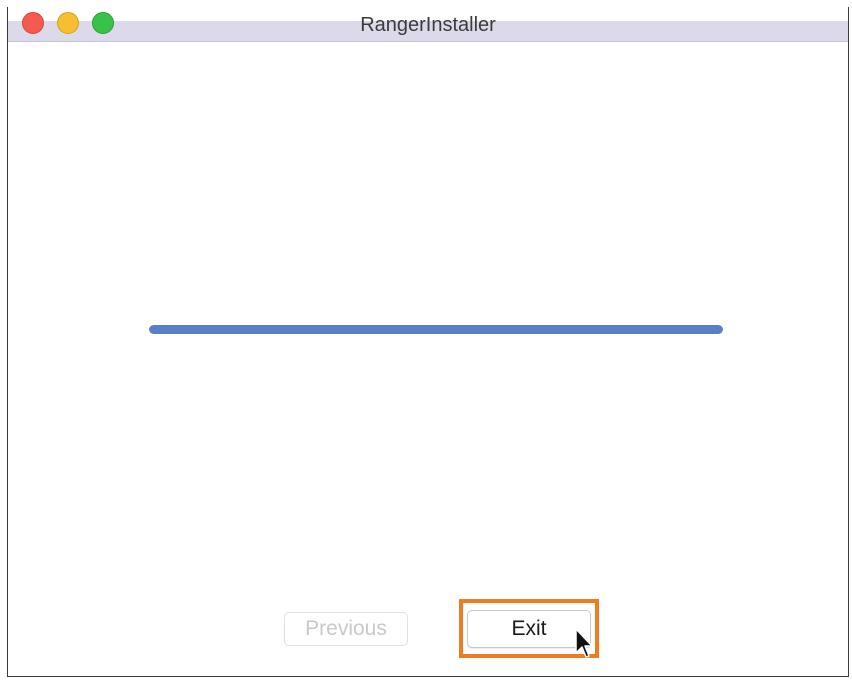 This screenshot has height=681, width=852. What do you see at coordinates (584, 643) in the screenshot?
I see `pointer-cursor-icon` at bounding box center [584, 643].